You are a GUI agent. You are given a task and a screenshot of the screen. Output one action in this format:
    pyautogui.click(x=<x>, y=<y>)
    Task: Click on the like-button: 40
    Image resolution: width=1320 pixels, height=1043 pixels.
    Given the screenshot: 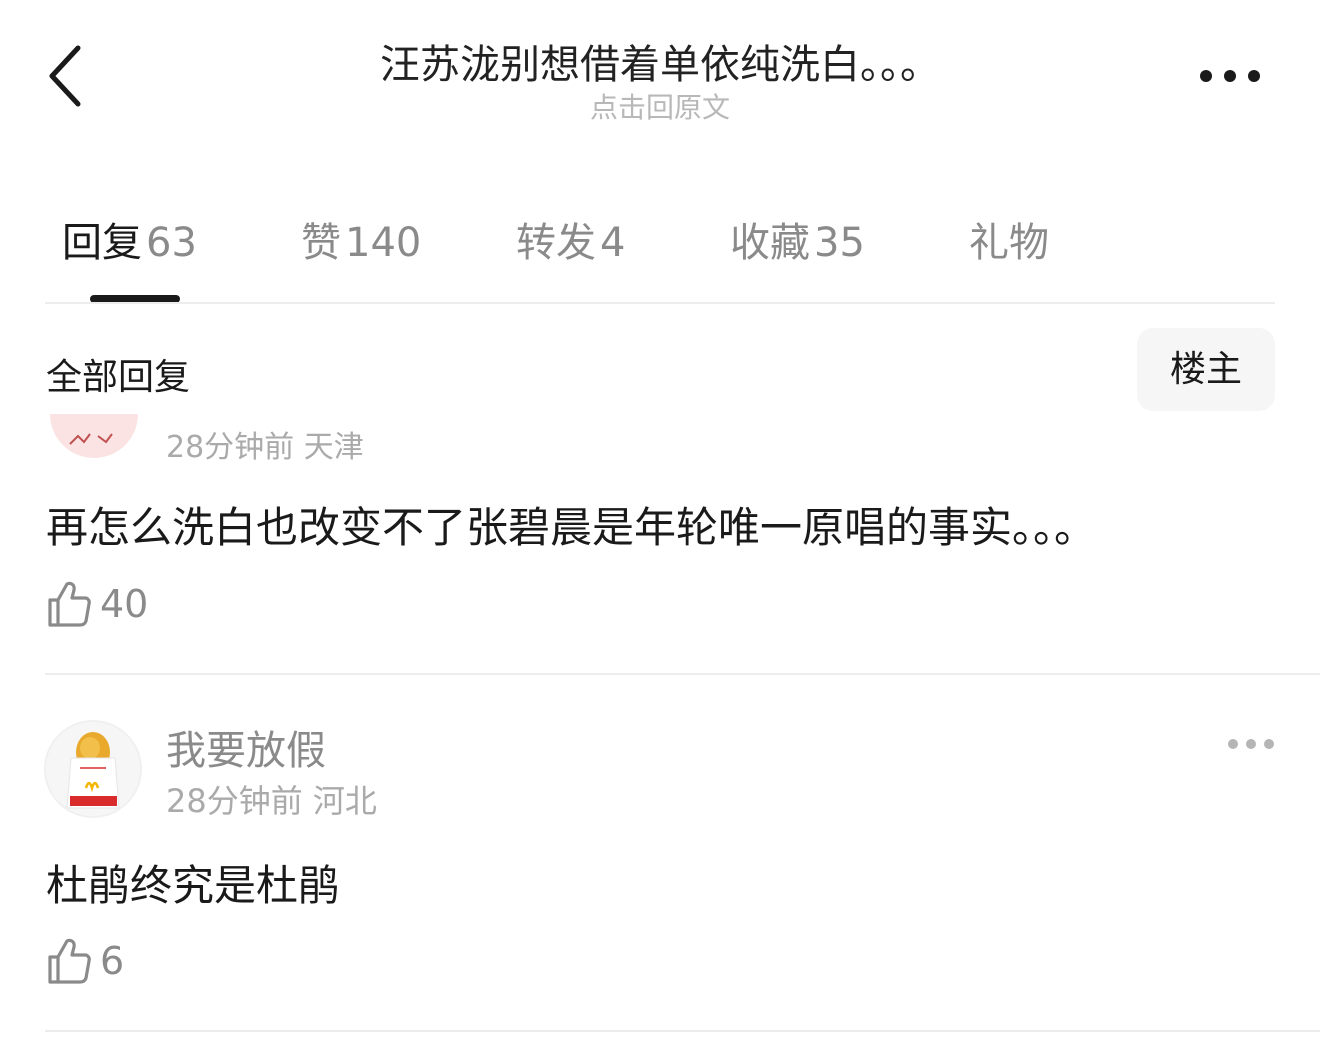 What is the action you would take?
    pyautogui.click(x=116, y=605)
    